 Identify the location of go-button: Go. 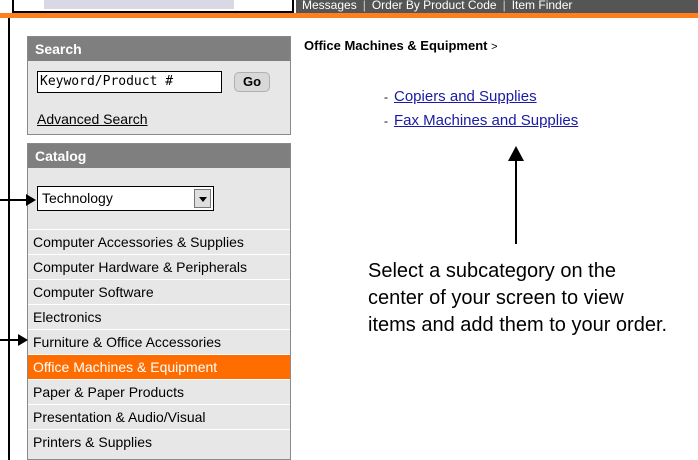
(252, 82).